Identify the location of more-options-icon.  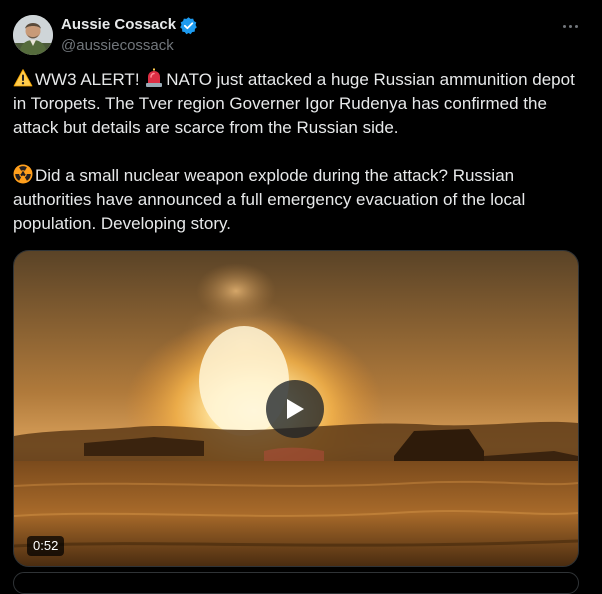
(570, 26).